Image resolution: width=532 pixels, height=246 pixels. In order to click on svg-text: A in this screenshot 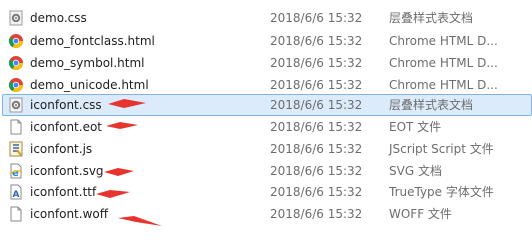, I will do `click(16, 195)`.